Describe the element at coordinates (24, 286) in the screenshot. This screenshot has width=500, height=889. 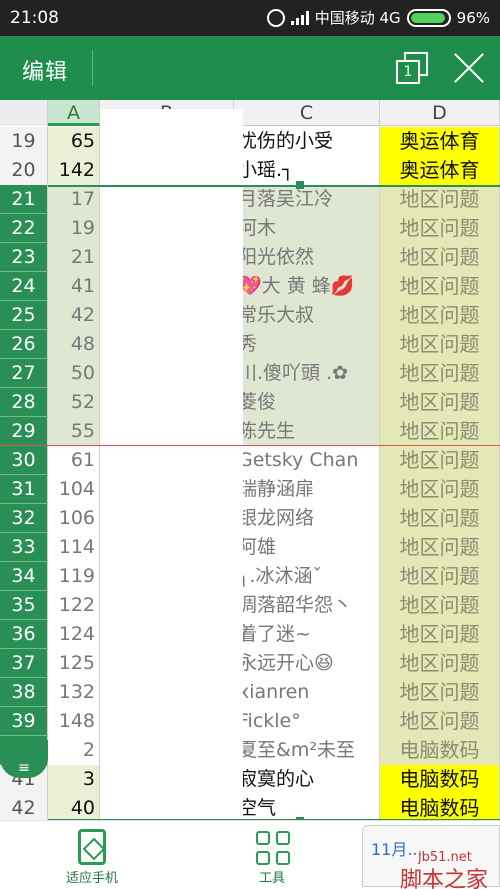
I see `row-number: 24` at that location.